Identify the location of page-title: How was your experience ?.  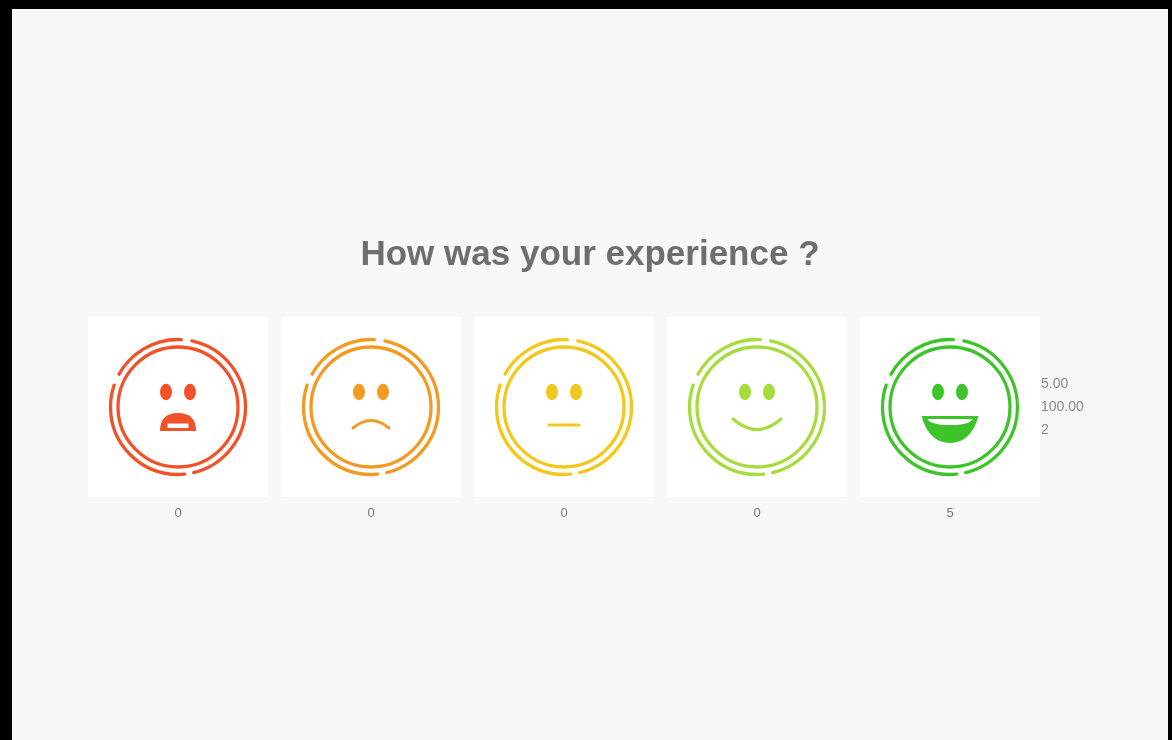
(590, 253).